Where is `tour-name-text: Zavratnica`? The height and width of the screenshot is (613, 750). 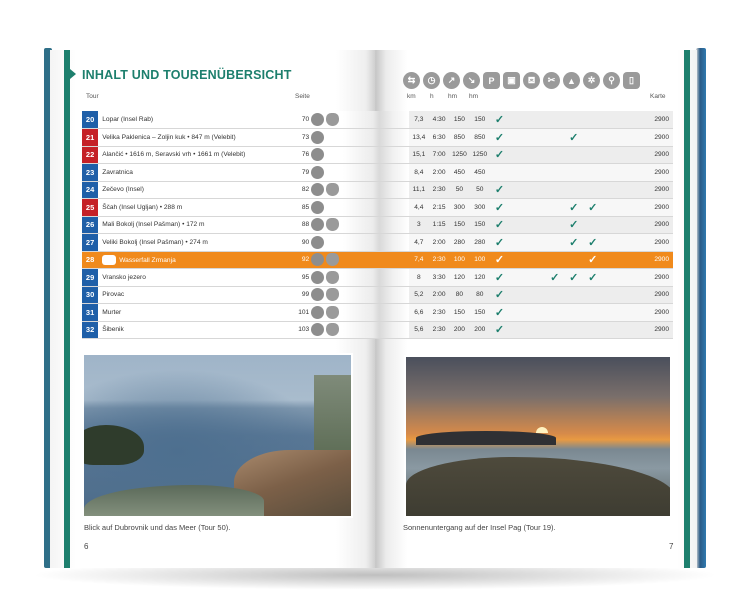 tour-name-text: Zavratnica is located at coordinates (117, 172).